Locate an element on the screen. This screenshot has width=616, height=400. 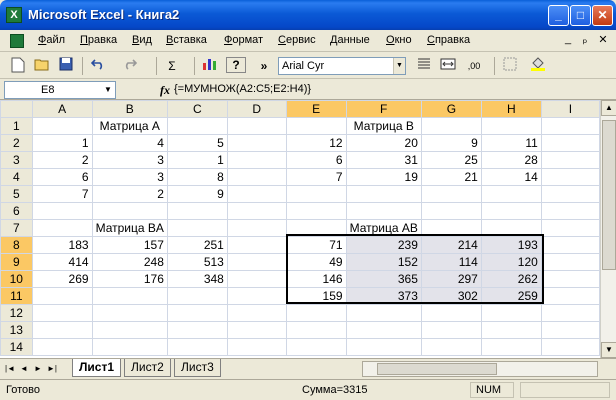
cell-a8: 183 is located at coordinates (62, 245).